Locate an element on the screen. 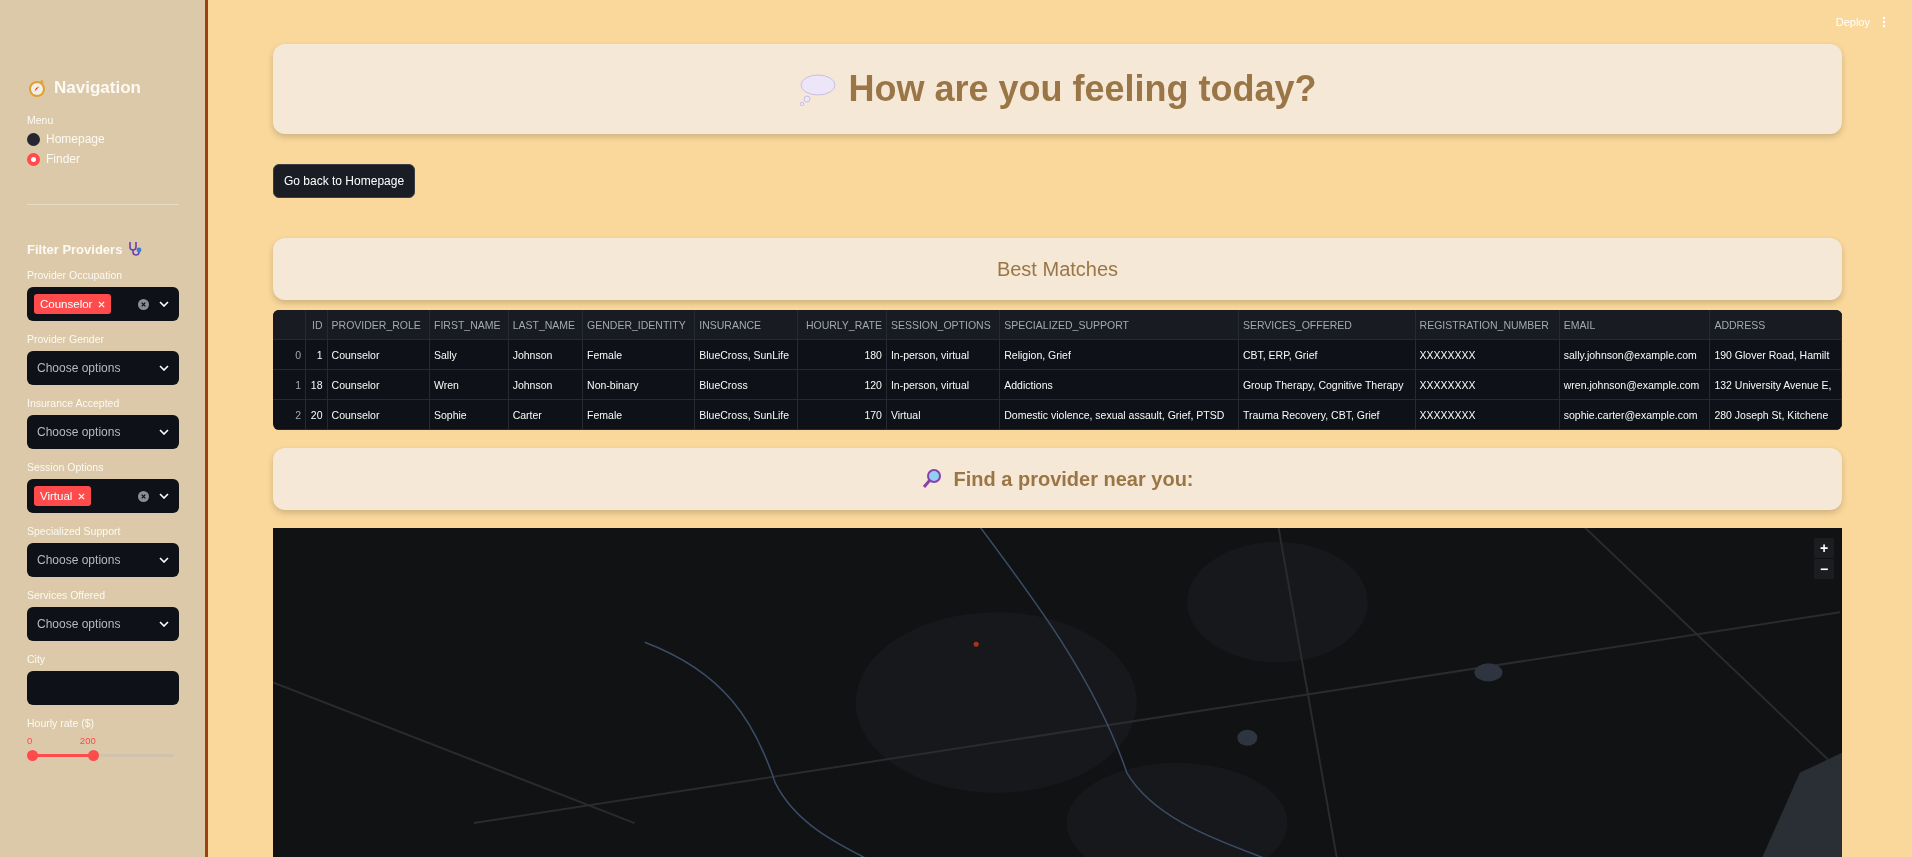 The image size is (1912, 857). row-index: 1 is located at coordinates (298, 384).